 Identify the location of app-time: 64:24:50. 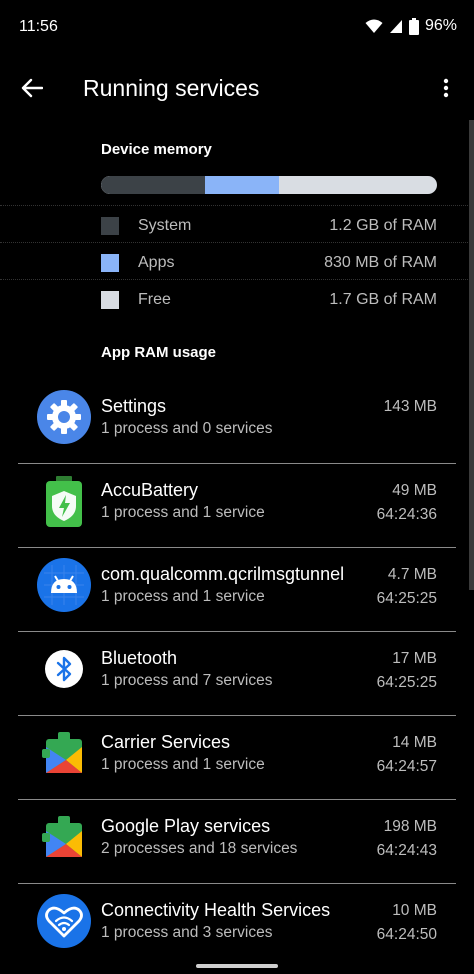
(406, 934).